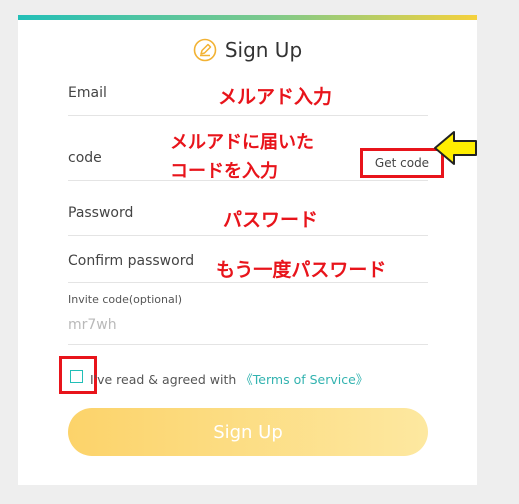 The height and width of the screenshot is (504, 519). What do you see at coordinates (125, 299) in the screenshot?
I see `invite-code-label: Invite code(optional)` at bounding box center [125, 299].